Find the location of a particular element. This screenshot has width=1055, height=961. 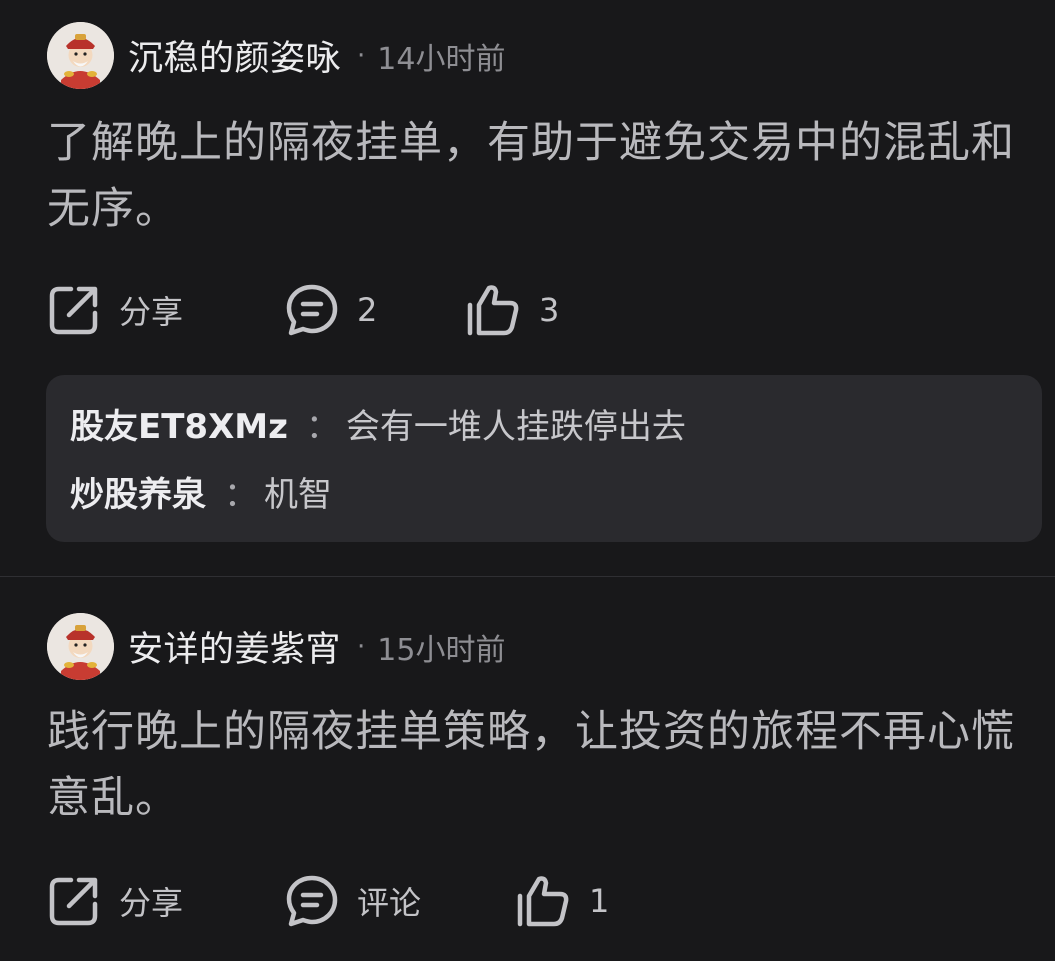

reply-username: 股友ET8XMz is located at coordinates (179, 423).